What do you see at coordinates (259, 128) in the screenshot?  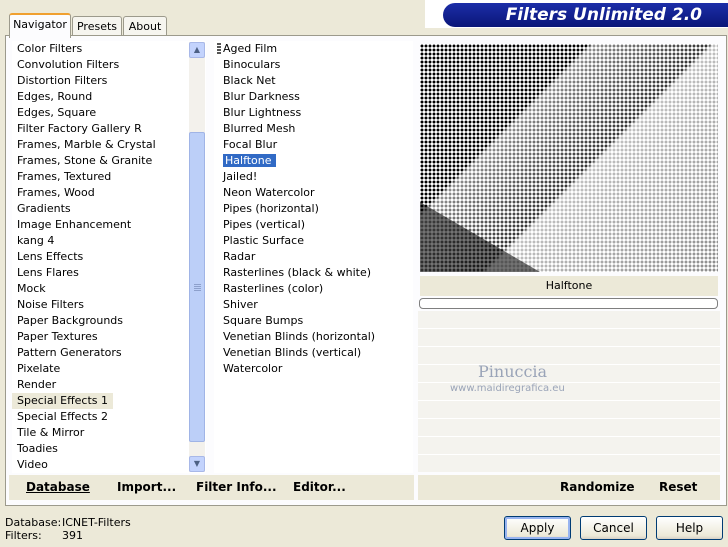 I see `filter-label: Blurred Mesh` at bounding box center [259, 128].